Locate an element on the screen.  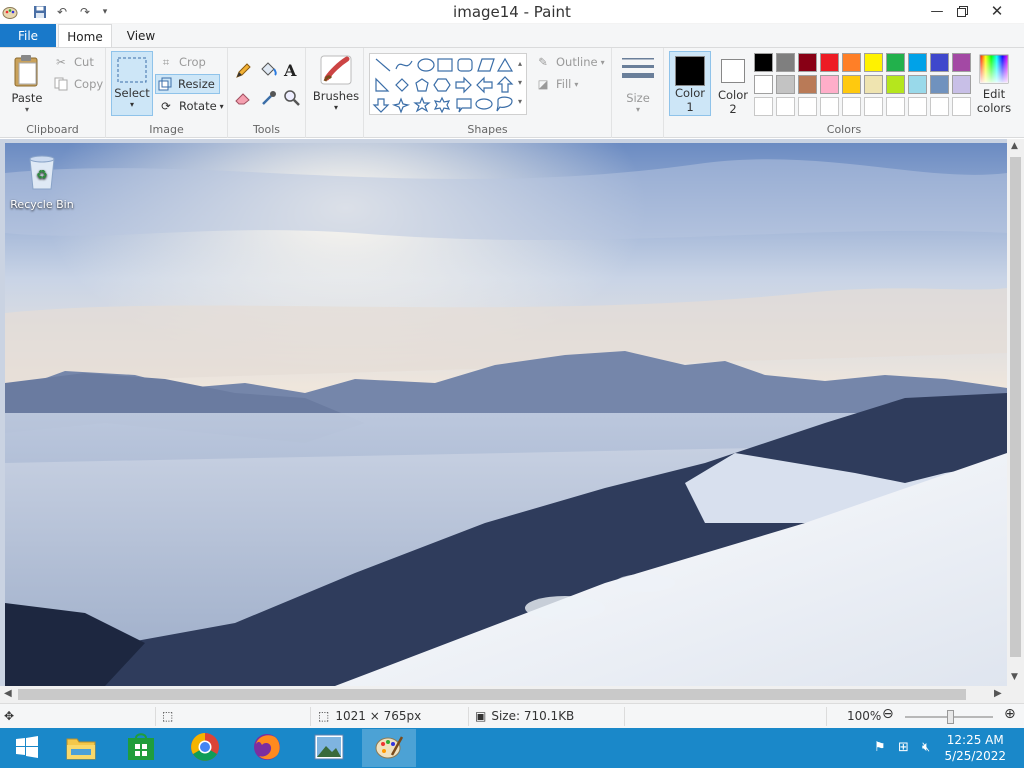
select-rectangle-icon is located at coordinates (132, 71).